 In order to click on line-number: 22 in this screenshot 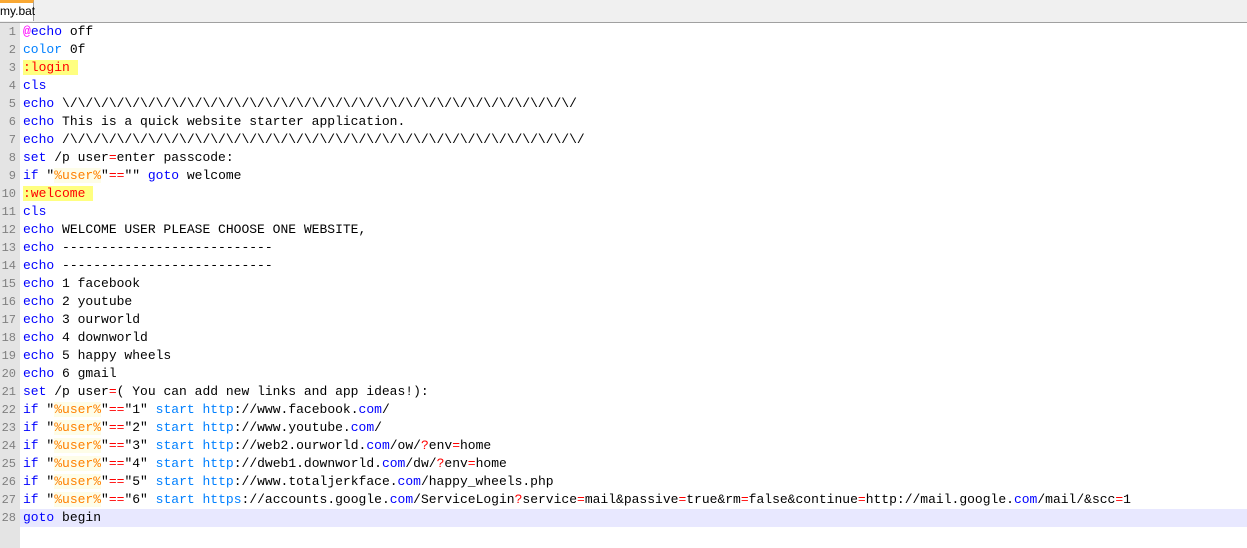, I will do `click(8, 410)`.